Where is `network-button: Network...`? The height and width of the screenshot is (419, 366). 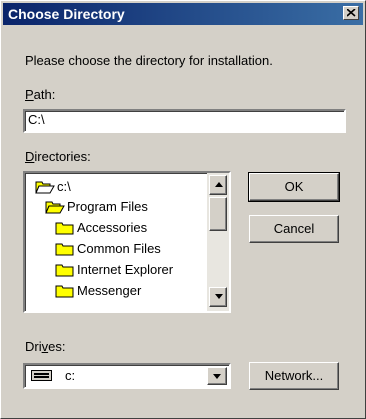
network-button: Network... is located at coordinates (294, 376).